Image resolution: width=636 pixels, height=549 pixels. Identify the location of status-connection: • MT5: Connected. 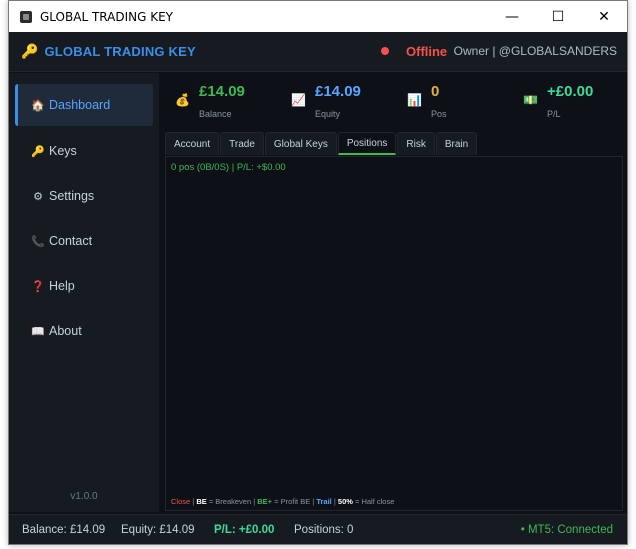
(566, 530).